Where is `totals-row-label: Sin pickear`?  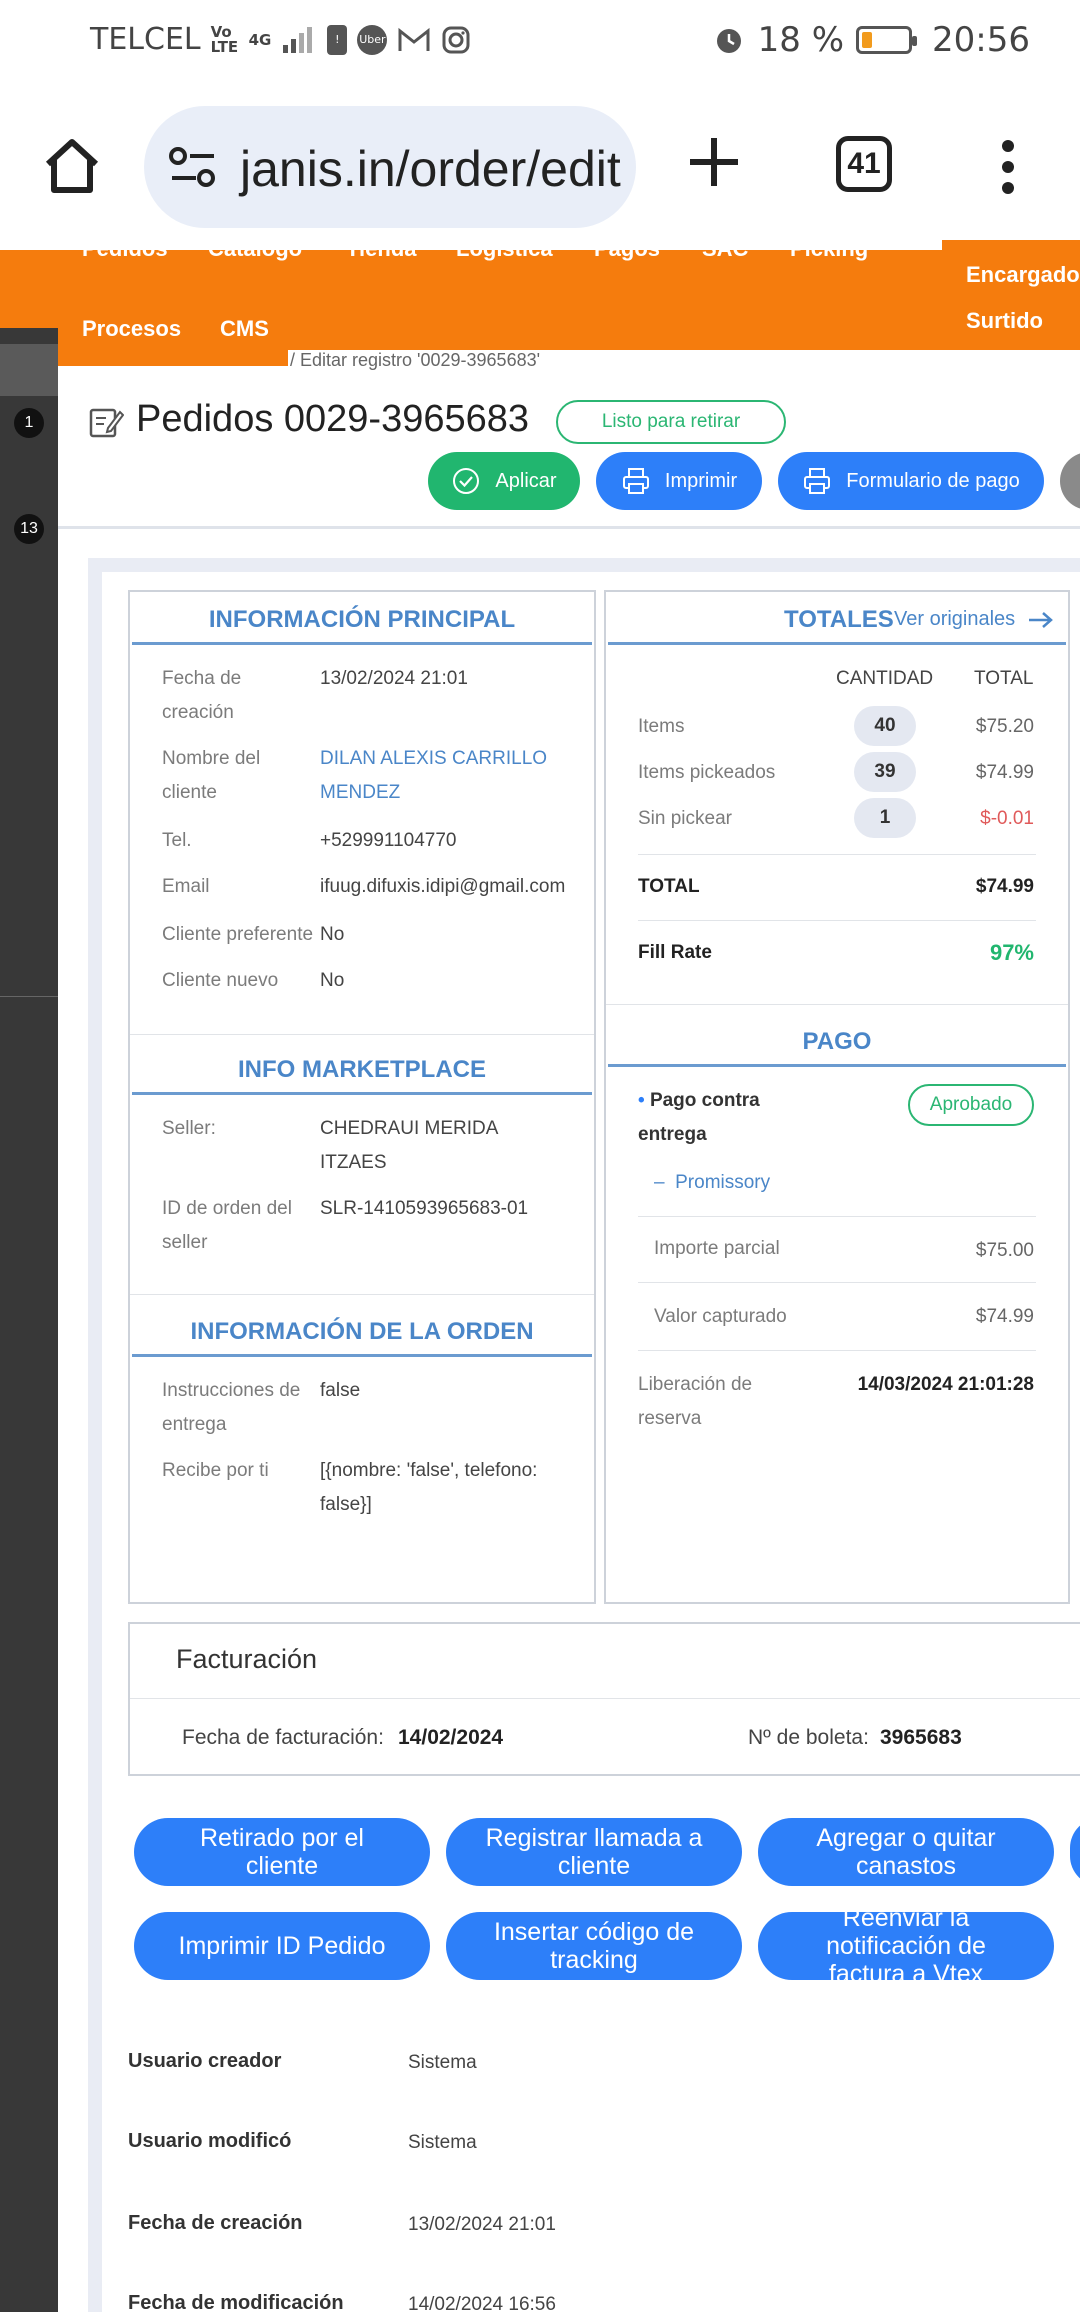 totals-row-label: Sin pickear is located at coordinates (685, 818).